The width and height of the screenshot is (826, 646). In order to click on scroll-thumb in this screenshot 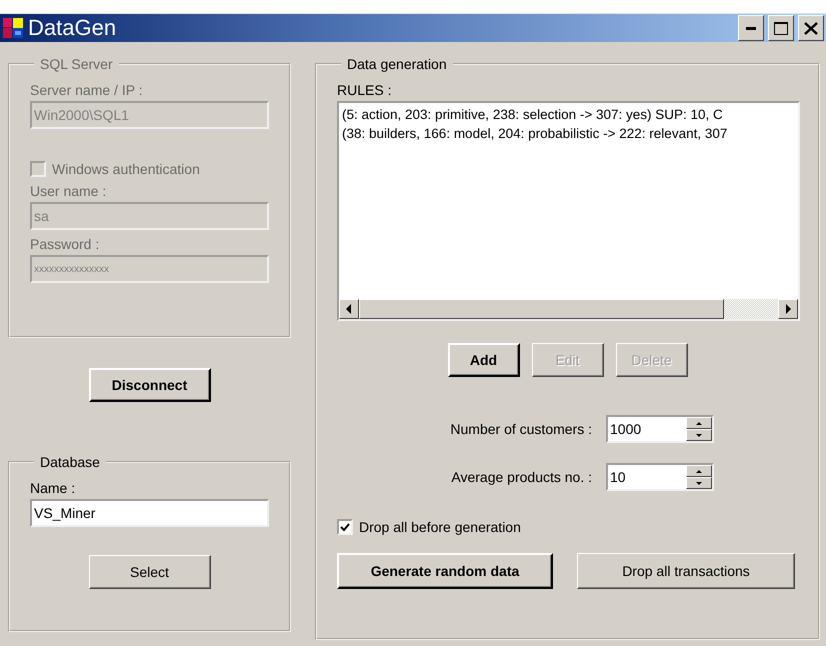, I will do `click(541, 309)`.